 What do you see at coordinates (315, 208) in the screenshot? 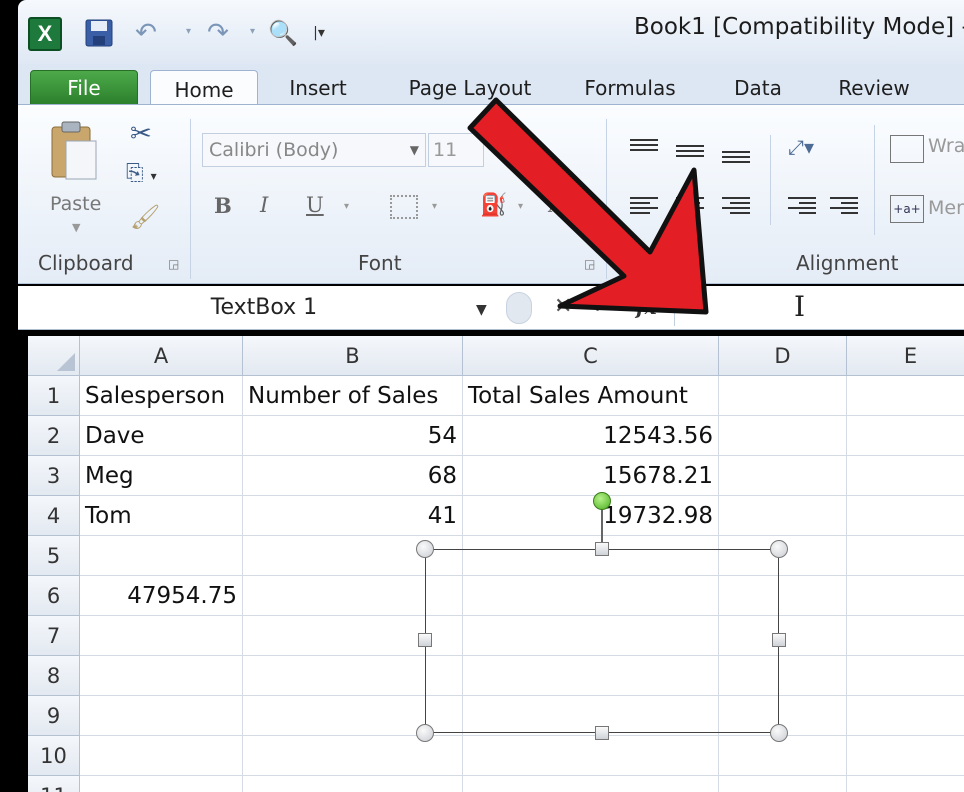
I see `underline-button: U` at bounding box center [315, 208].